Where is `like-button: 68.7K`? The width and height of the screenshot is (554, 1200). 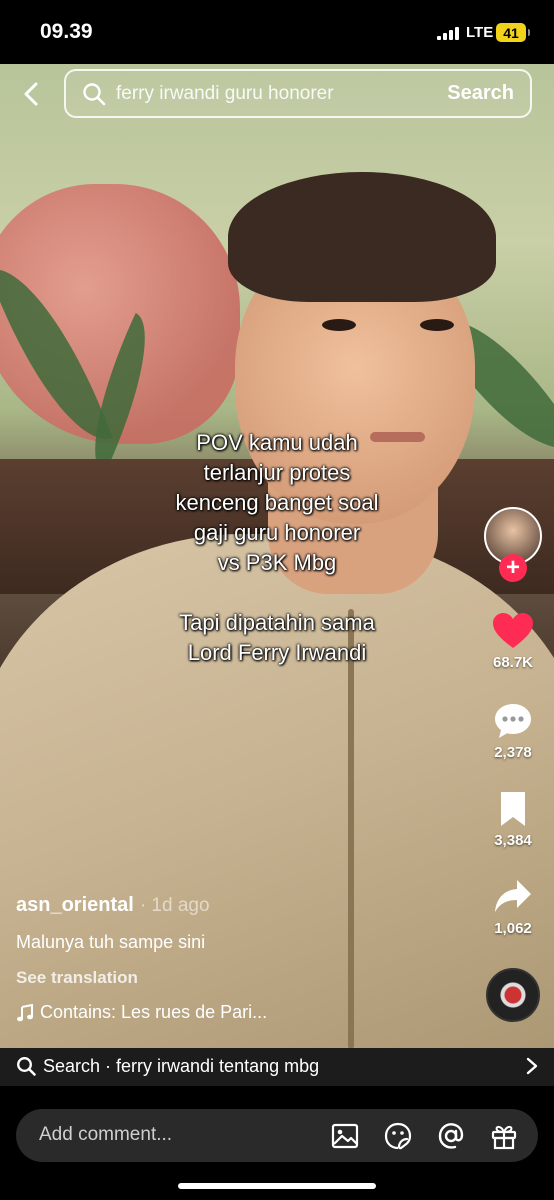
like-button: 68.7K is located at coordinates (513, 641).